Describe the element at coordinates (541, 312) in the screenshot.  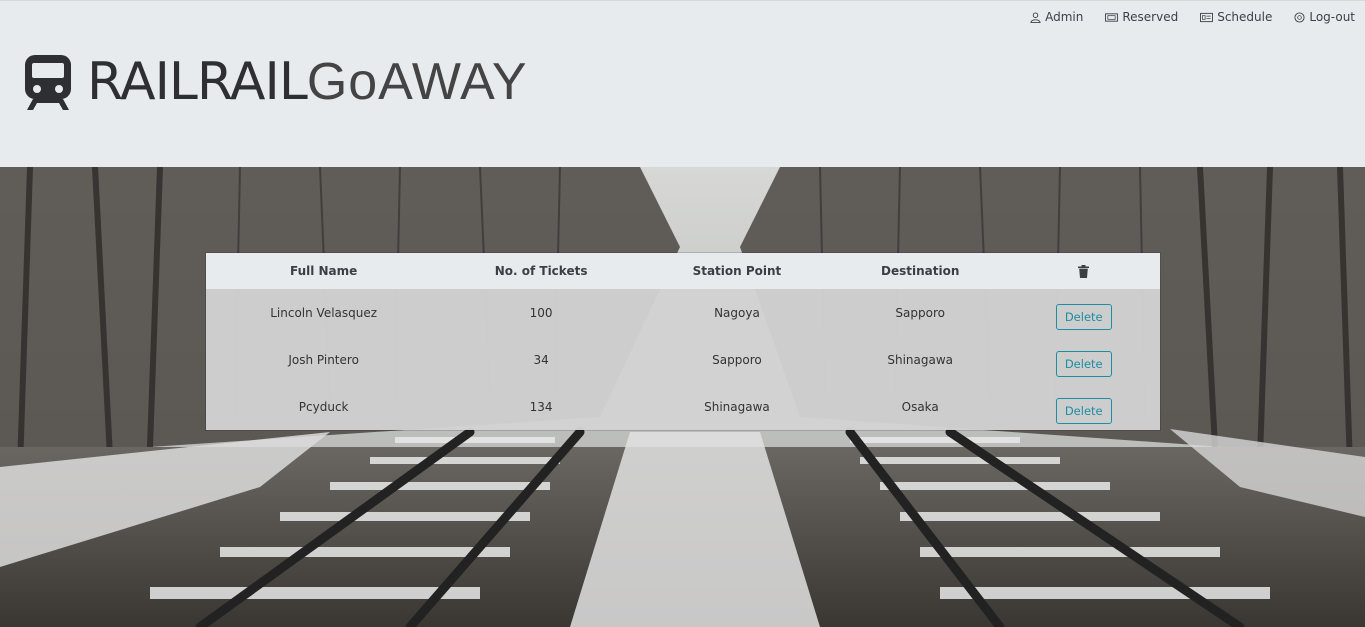
I see `cell-tickets: 100` at that location.